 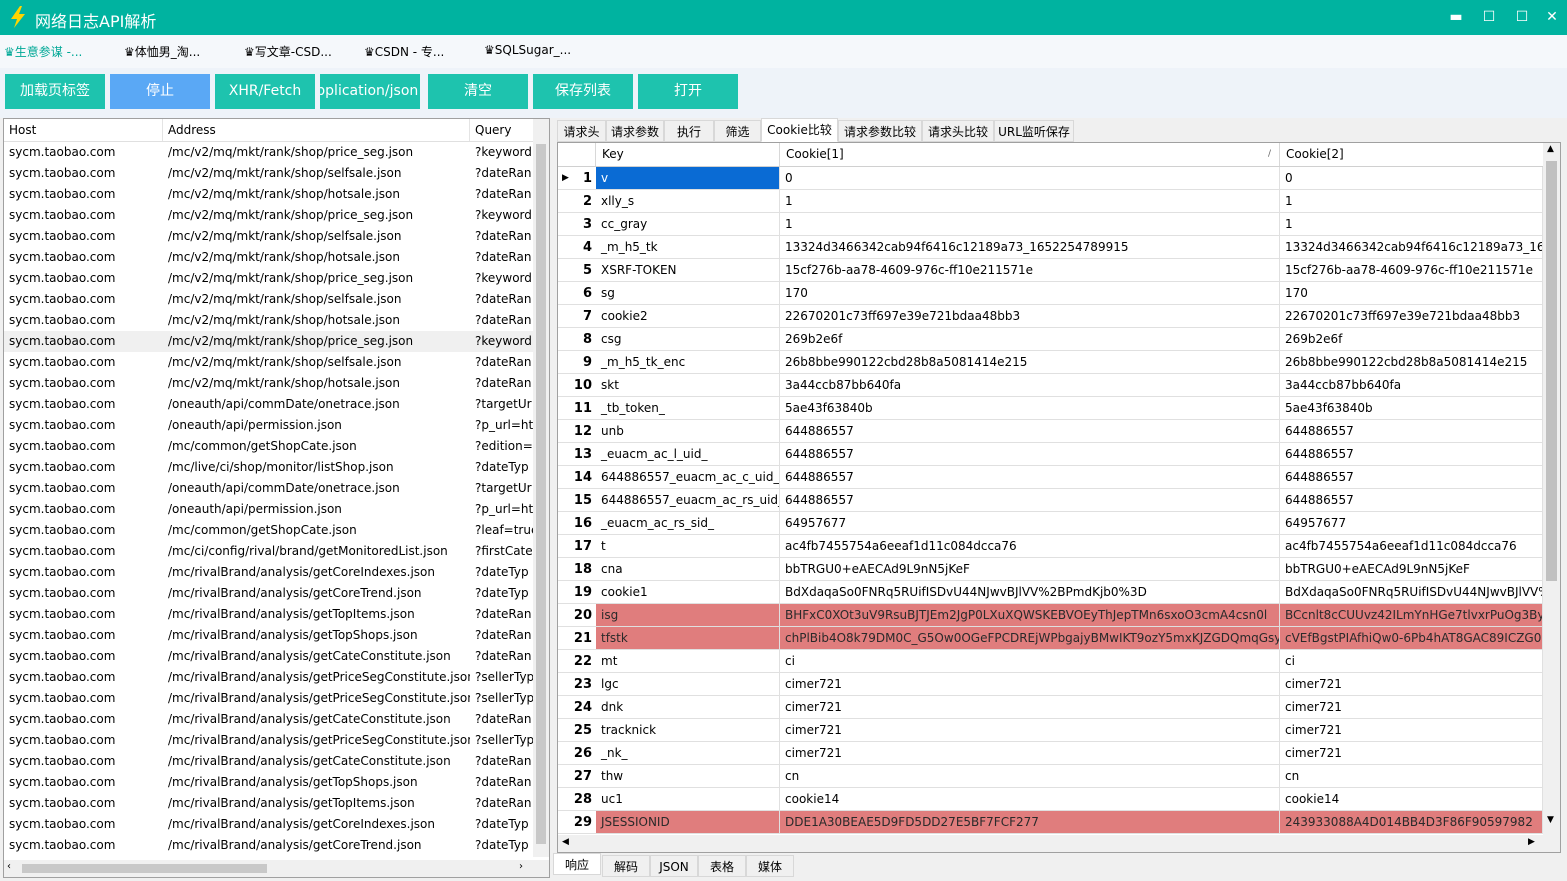 What do you see at coordinates (688, 661) in the screenshot?
I see `cell-key: mt` at bounding box center [688, 661].